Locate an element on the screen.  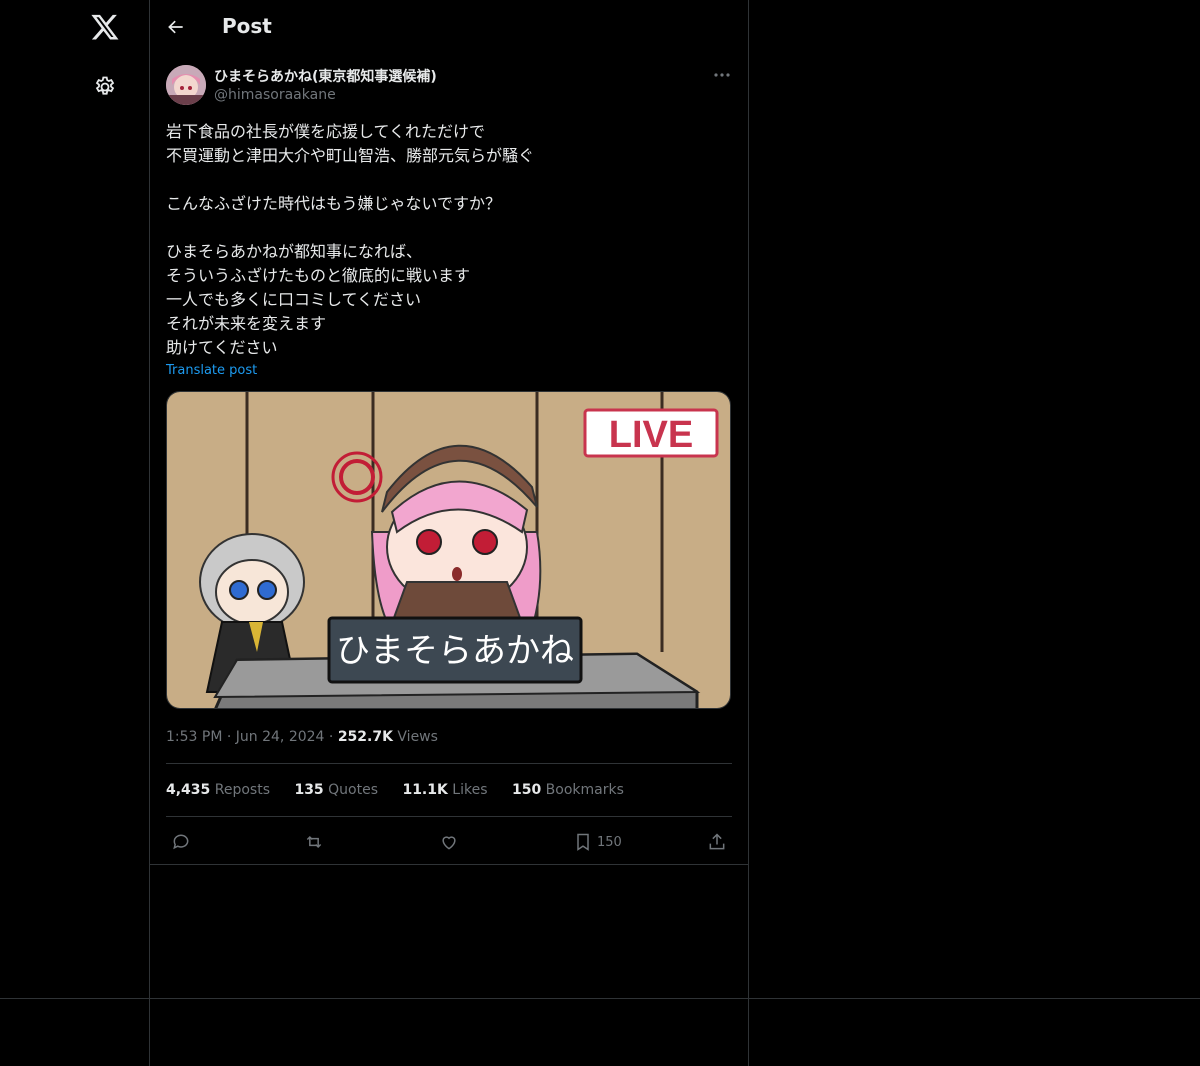
repost-icon is located at coordinates (314, 842).